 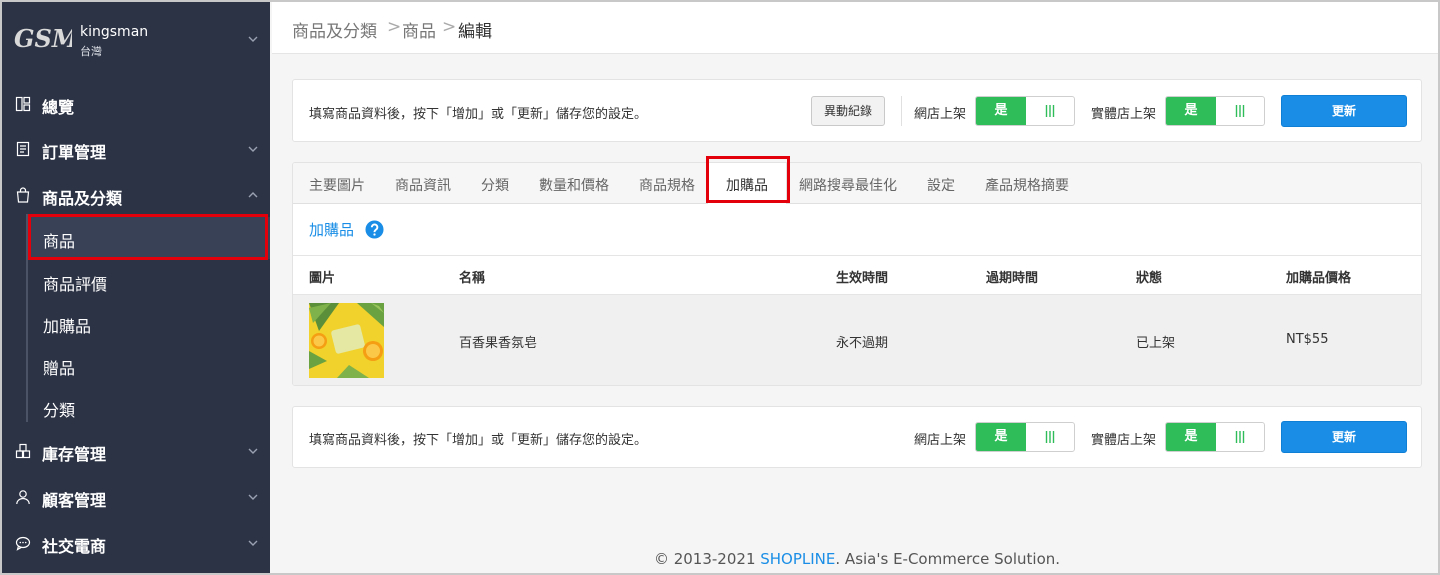 What do you see at coordinates (149, 281) in the screenshot?
I see `sidebar-subitem-reviews: 商品評價` at bounding box center [149, 281].